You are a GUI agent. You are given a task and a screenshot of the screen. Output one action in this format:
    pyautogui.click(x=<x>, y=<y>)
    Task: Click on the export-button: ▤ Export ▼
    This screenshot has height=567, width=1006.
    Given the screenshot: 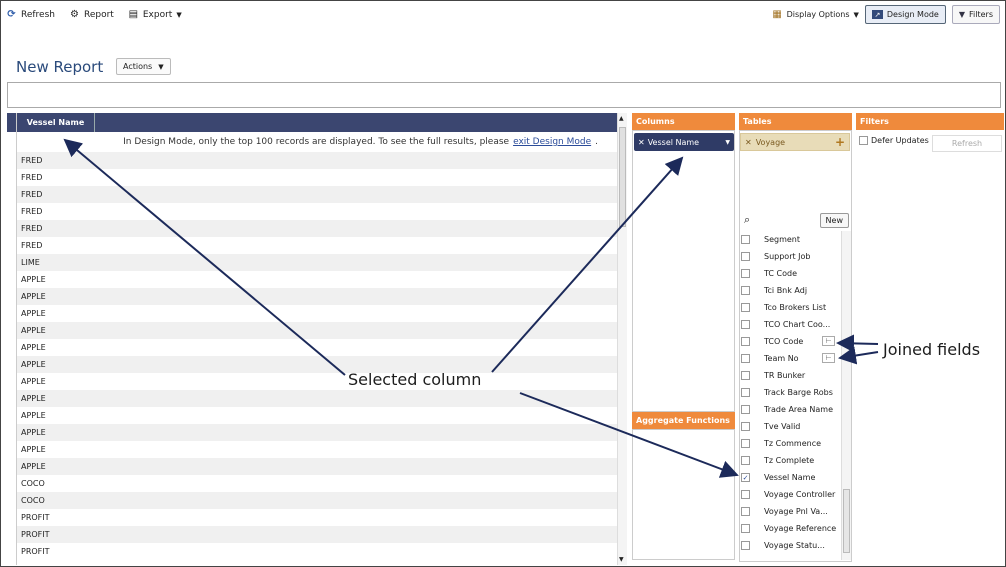 What is the action you would take?
    pyautogui.click(x=155, y=14)
    